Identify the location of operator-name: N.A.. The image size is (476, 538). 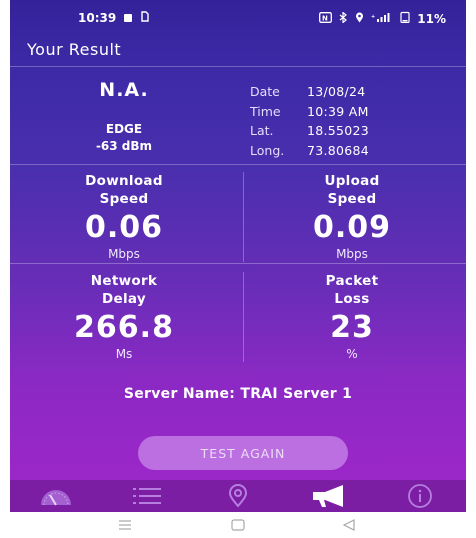
(124, 90).